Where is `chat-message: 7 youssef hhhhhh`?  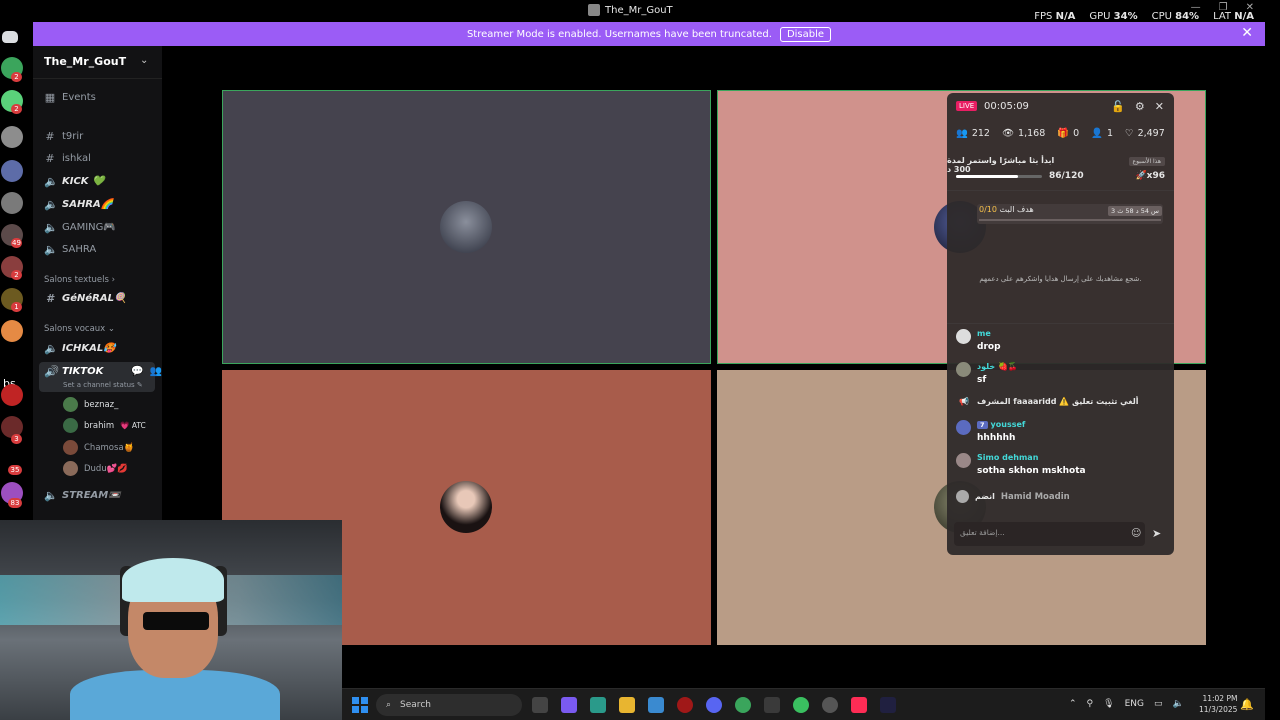
chat-message: 7 youssef hhhhhh is located at coordinates (990, 431).